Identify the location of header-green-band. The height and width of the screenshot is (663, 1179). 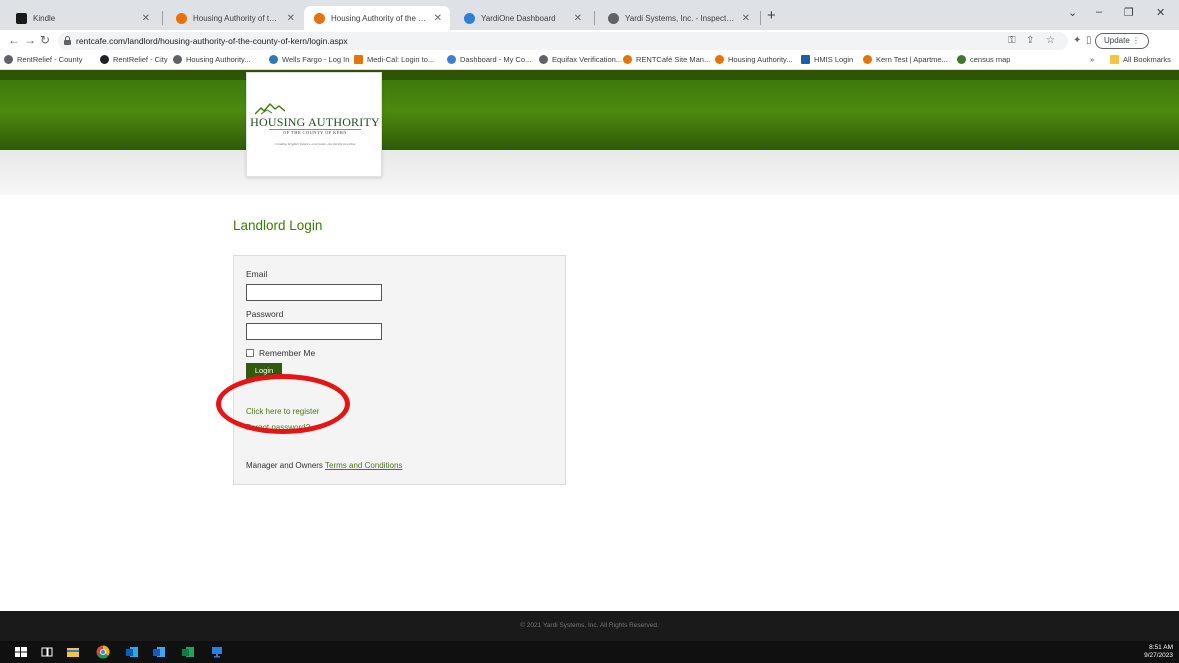
(589, 115).